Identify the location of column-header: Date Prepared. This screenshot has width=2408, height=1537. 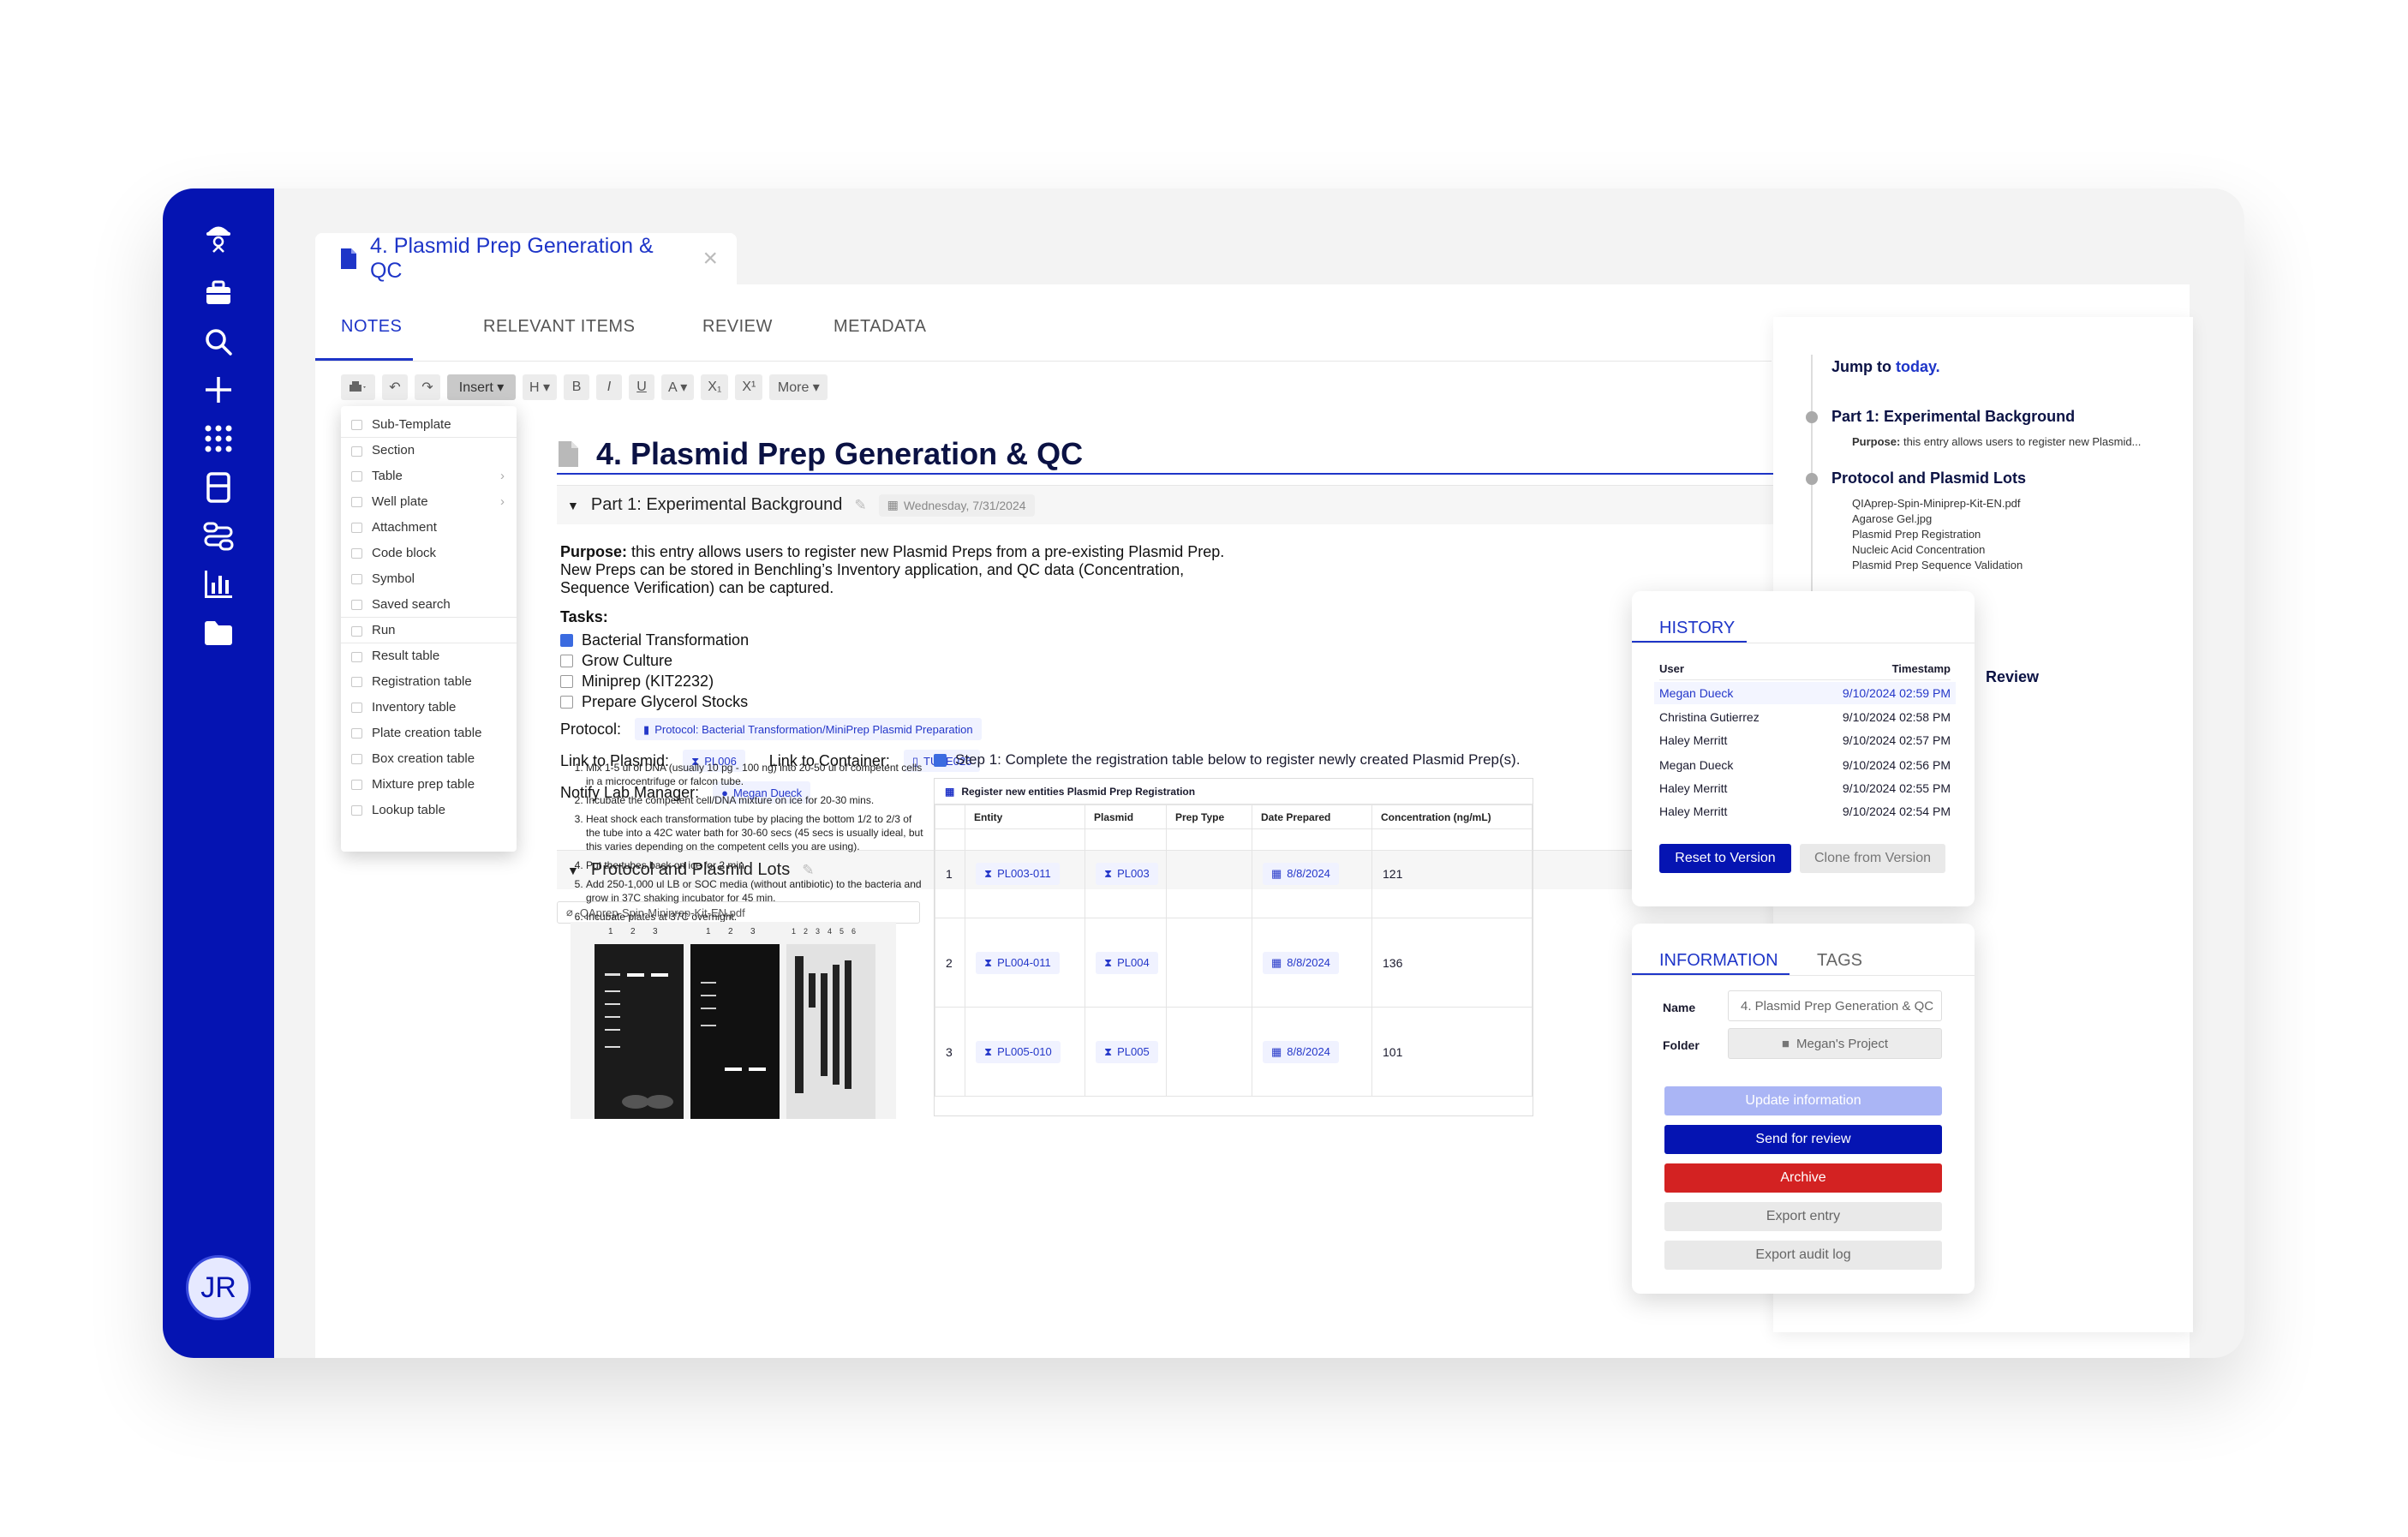
(1312, 816).